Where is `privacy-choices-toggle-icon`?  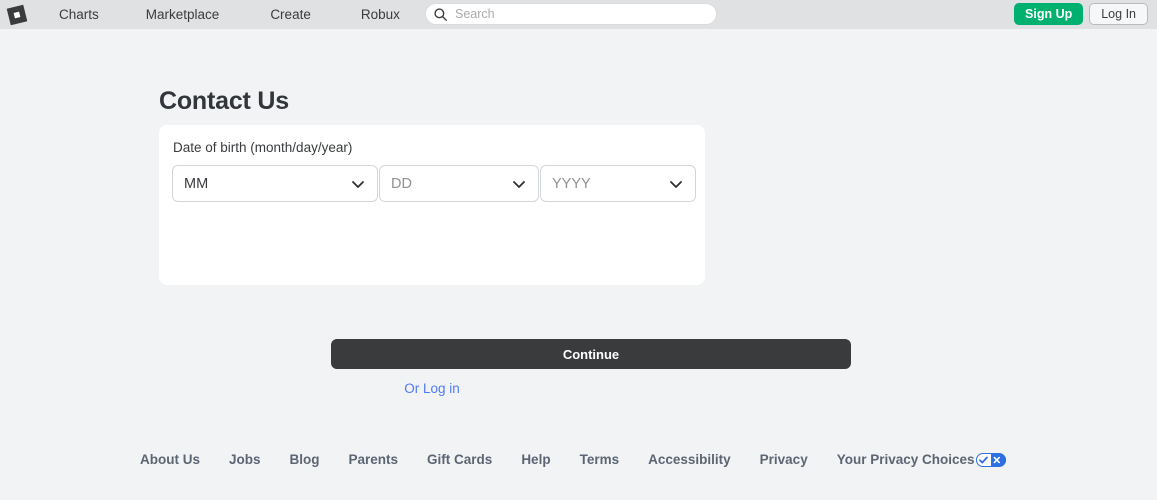
privacy-choices-toggle-icon is located at coordinates (990, 459).